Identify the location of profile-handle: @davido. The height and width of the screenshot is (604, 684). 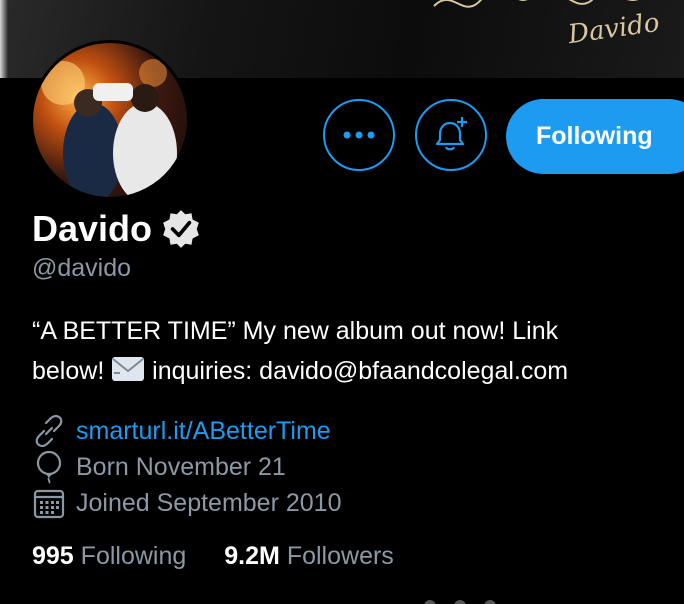
(82, 268).